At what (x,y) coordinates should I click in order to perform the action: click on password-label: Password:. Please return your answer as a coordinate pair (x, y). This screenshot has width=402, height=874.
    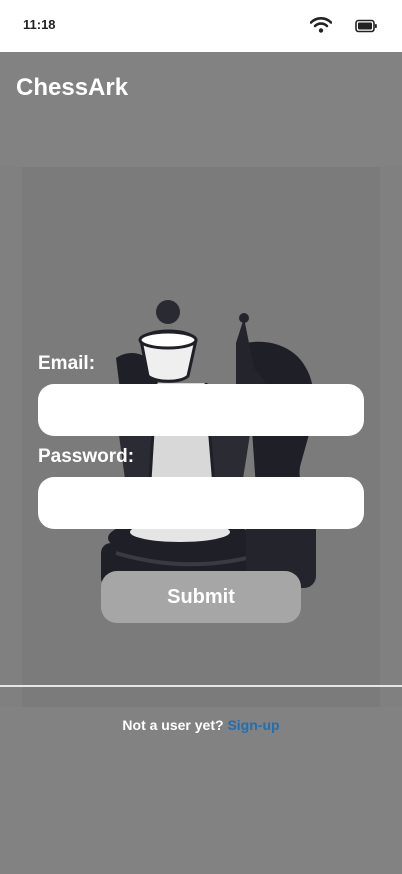
    Looking at the image, I should click on (86, 456).